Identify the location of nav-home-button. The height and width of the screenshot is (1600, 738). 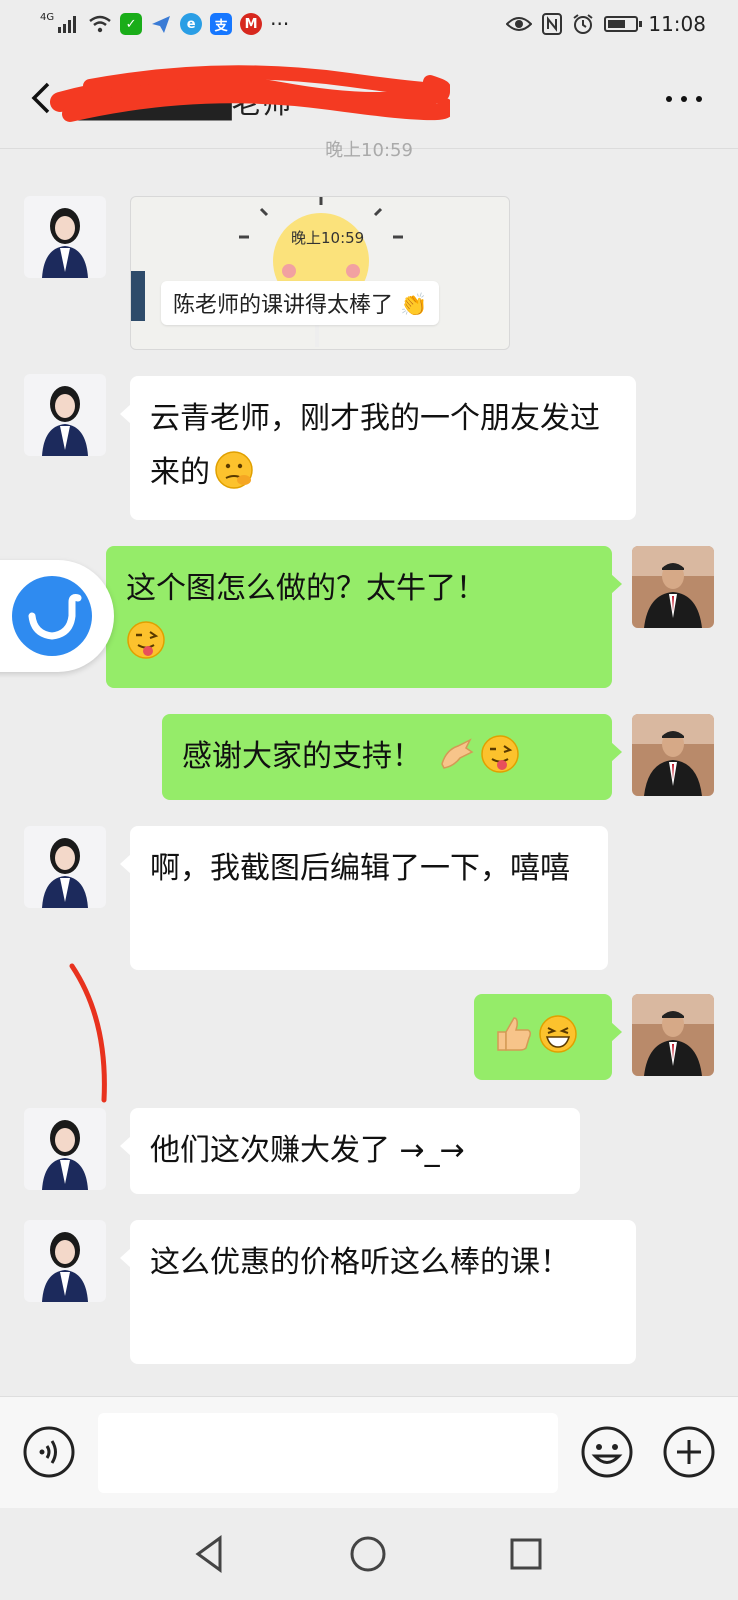
(368, 1554).